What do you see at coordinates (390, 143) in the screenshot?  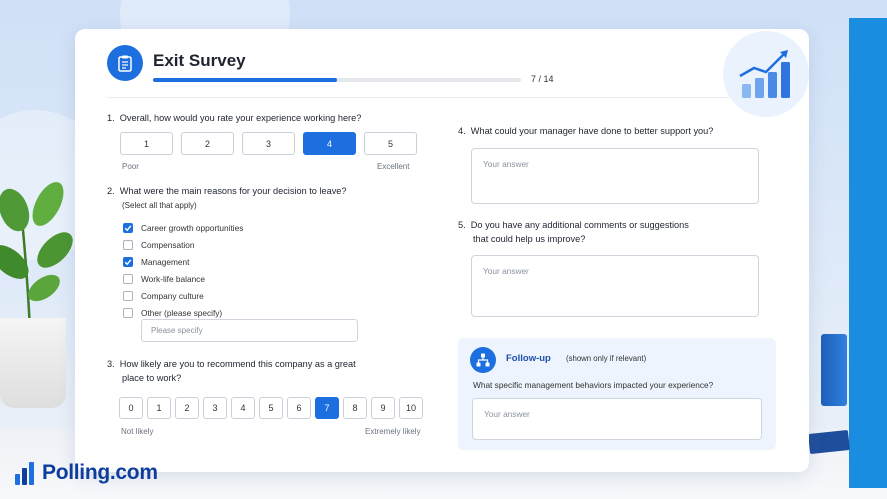 I see `rating-option-5: 5` at bounding box center [390, 143].